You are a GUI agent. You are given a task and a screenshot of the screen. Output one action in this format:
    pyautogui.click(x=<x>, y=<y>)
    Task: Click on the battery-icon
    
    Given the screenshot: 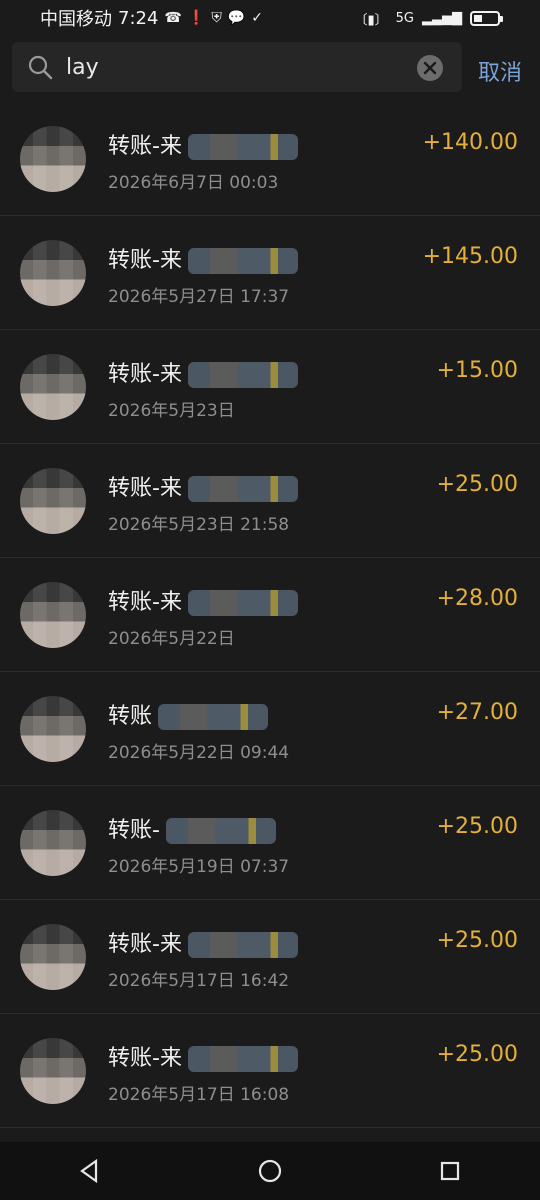 What is the action you would take?
    pyautogui.click(x=486, y=18)
    